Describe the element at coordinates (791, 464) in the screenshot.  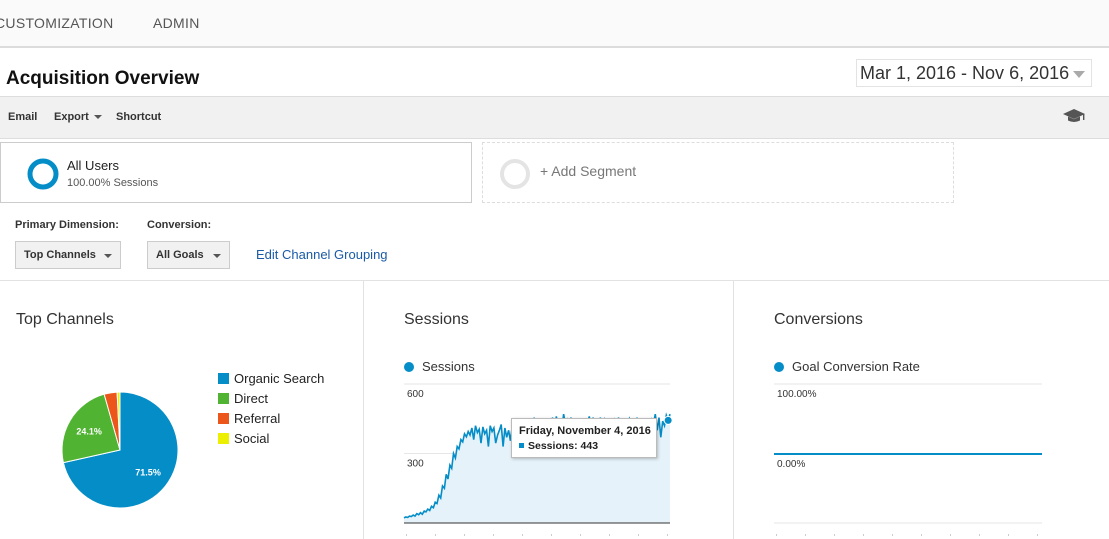
I see `y-tick-label: 0.00%` at that location.